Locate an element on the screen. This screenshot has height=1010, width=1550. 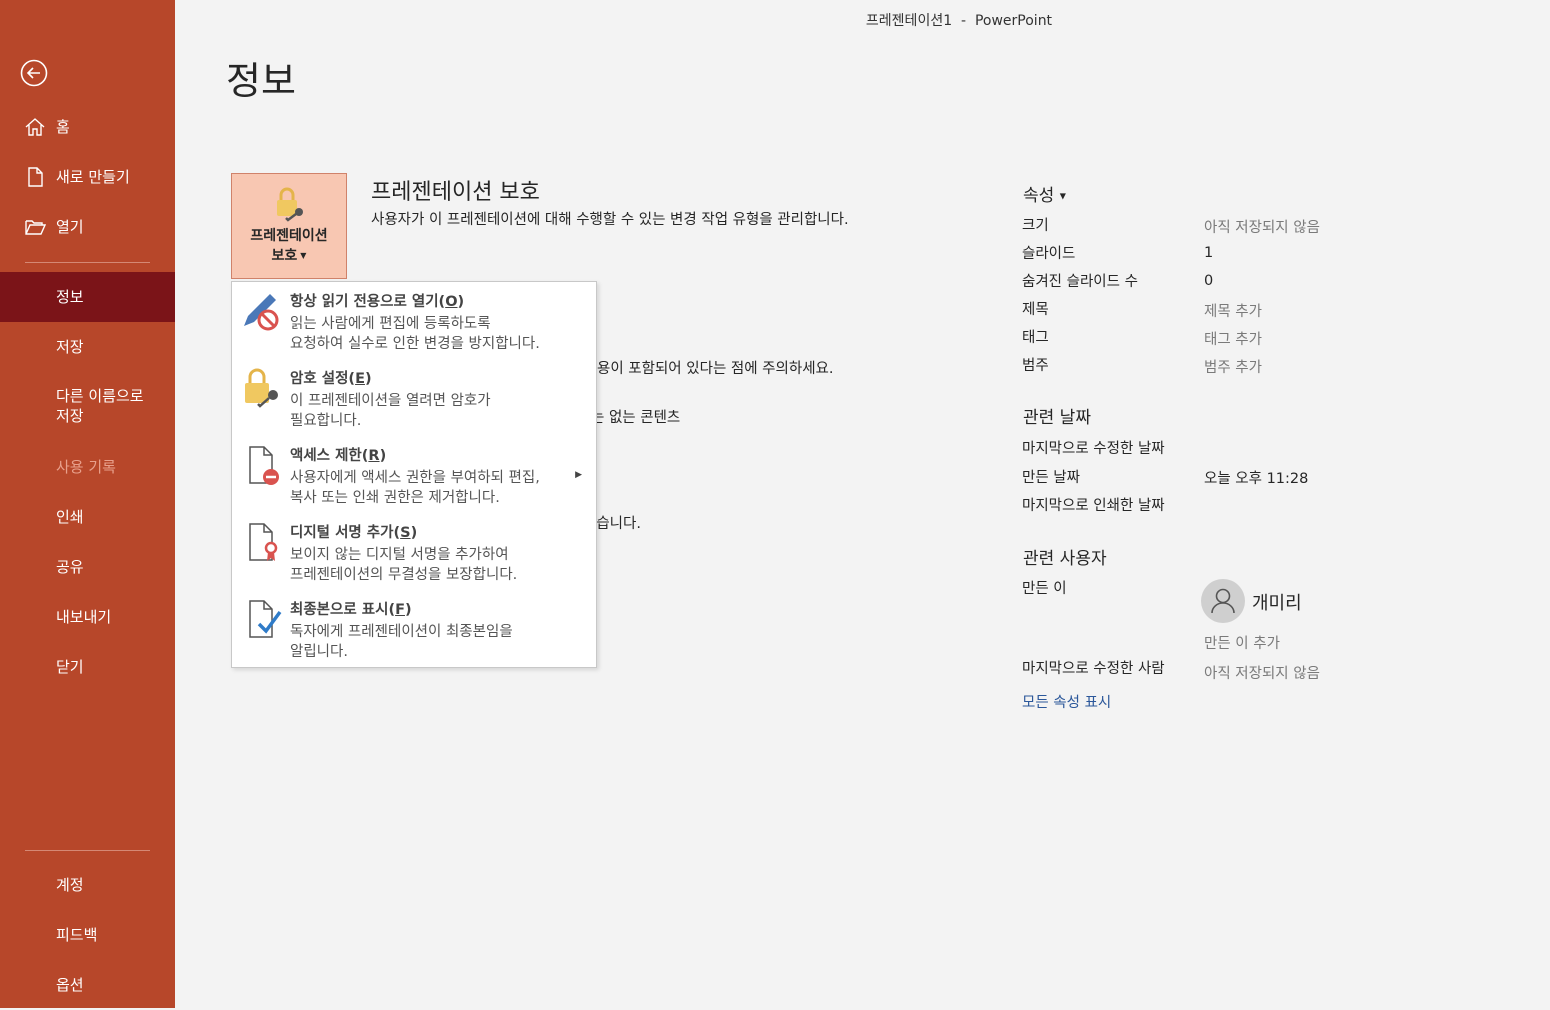
menu-item-desc-line1: 이 프레젠테이션을 열려면 암호가 is located at coordinates (390, 401).